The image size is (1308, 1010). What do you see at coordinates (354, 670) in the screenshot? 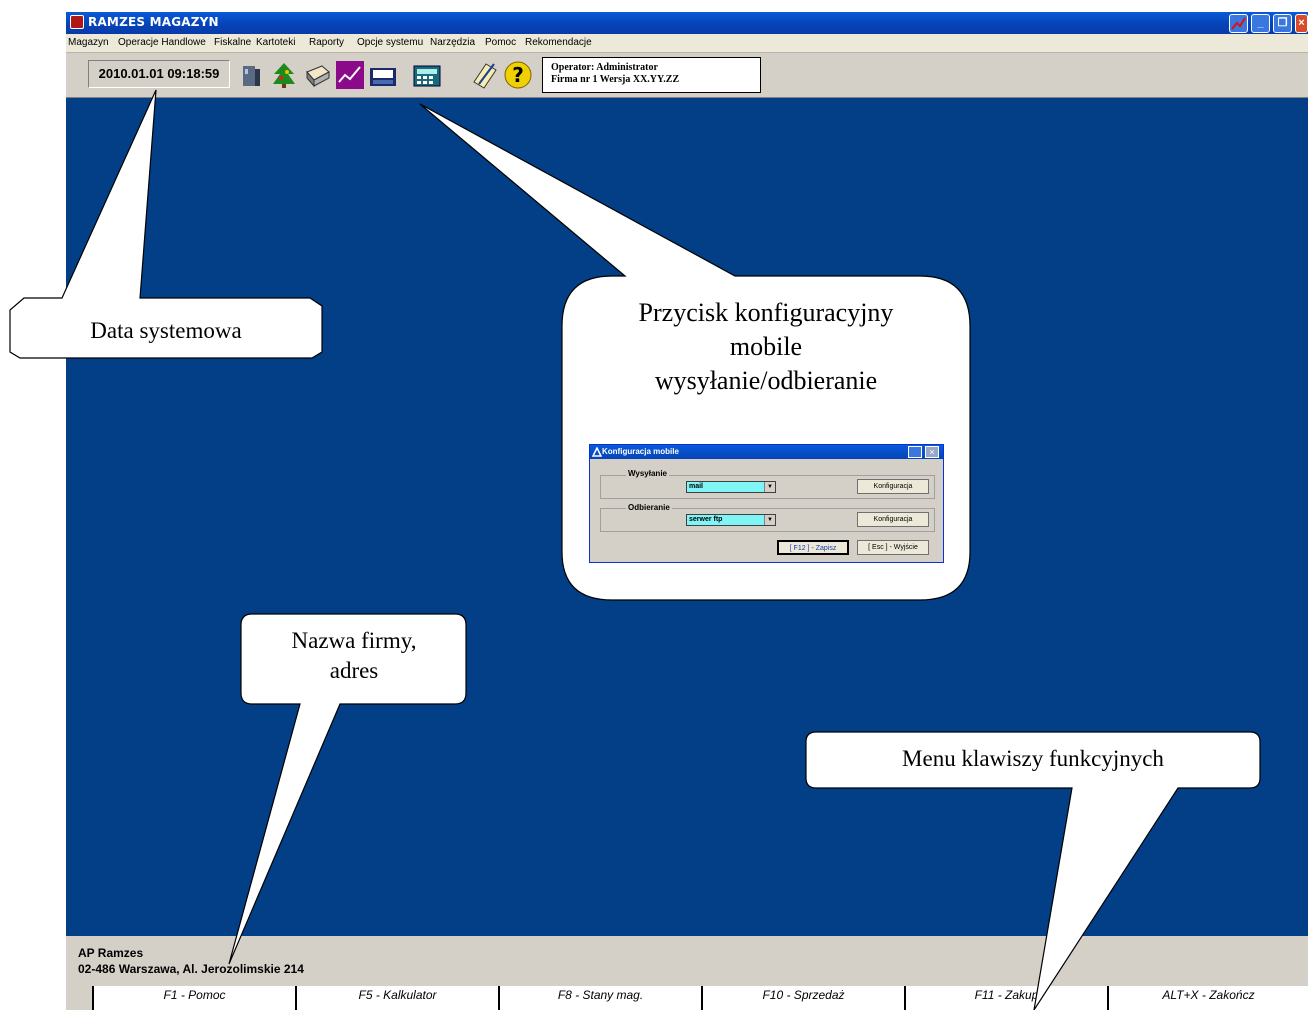
I see `callout-company-line-2: adres` at bounding box center [354, 670].